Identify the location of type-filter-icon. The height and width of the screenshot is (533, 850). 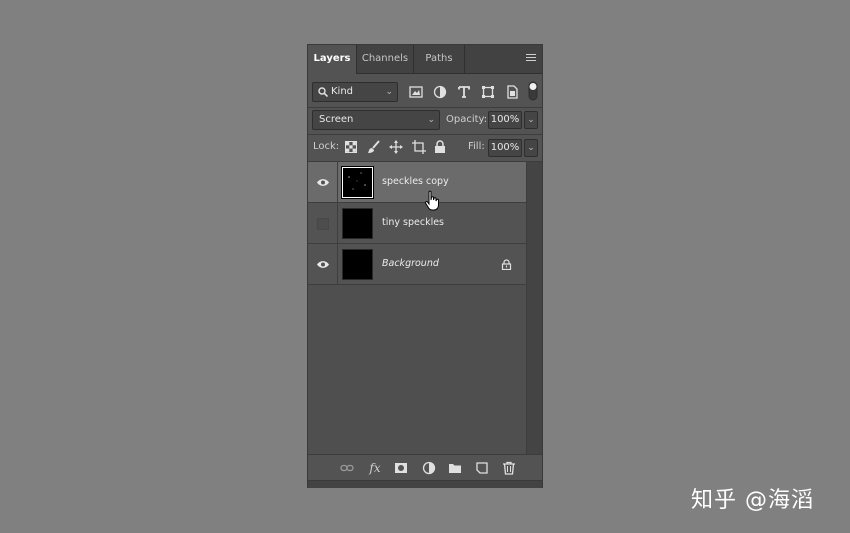
(464, 92).